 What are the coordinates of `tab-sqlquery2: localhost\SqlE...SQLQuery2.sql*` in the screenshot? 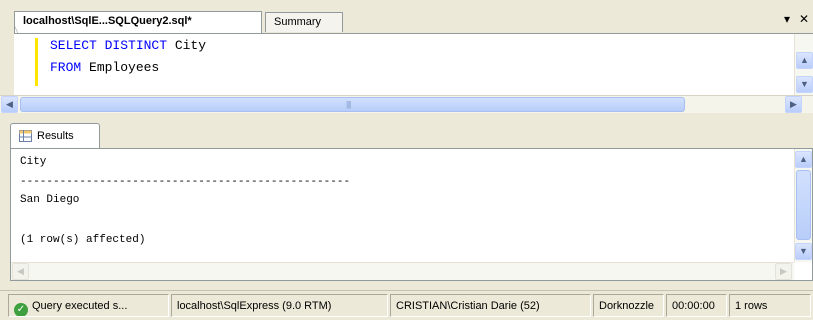 It's located at (138, 22).